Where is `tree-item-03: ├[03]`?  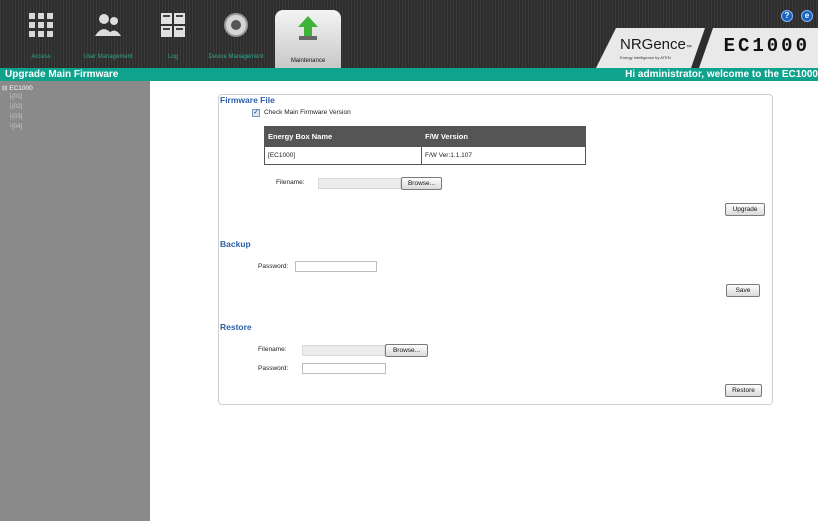
tree-item-03: ├[03] is located at coordinates (79, 117).